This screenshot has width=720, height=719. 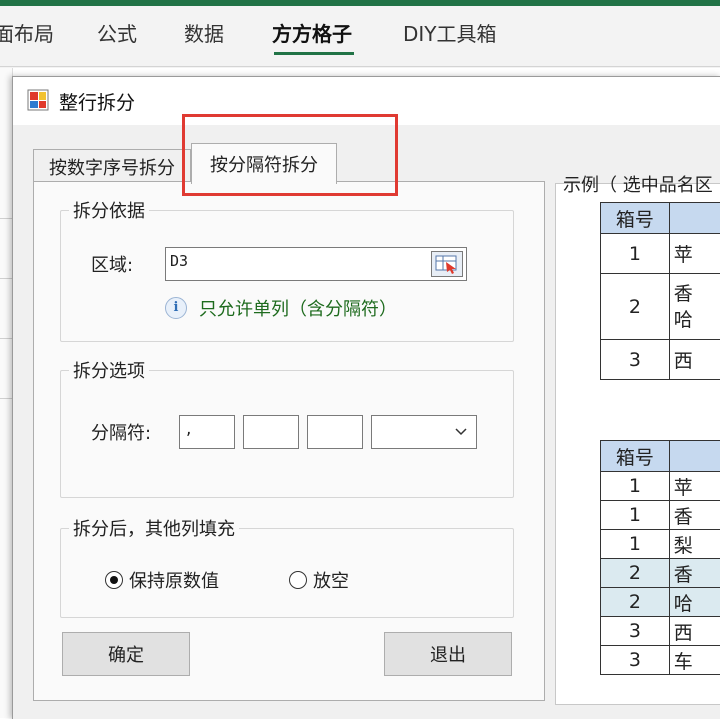 I want to click on info-icon: i, so click(x=176, y=308).